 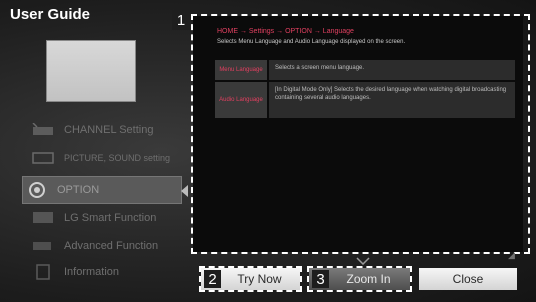 What do you see at coordinates (184, 191) in the screenshot?
I see `selection-pointer-icon` at bounding box center [184, 191].